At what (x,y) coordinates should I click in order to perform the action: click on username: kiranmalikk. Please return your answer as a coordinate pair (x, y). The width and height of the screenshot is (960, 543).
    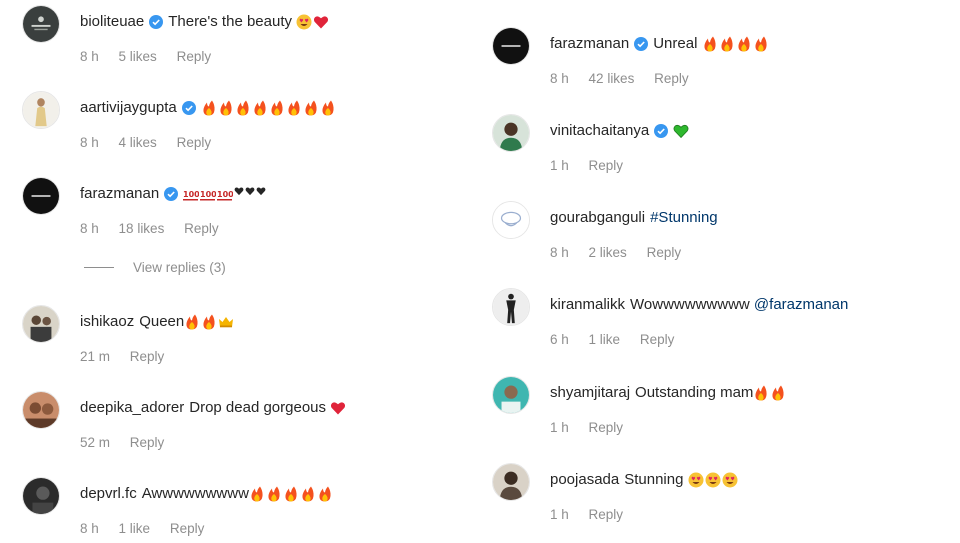
    Looking at the image, I should click on (587, 305).